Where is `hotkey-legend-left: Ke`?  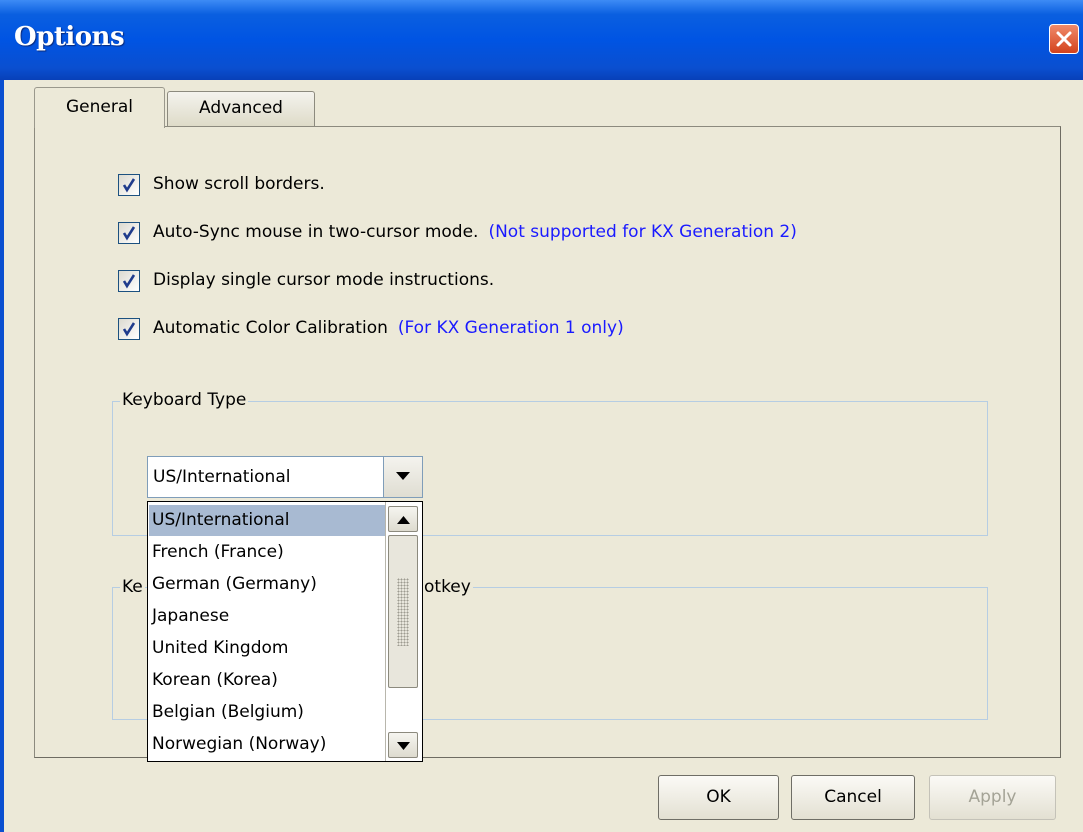 hotkey-legend-left: Ke is located at coordinates (132, 587).